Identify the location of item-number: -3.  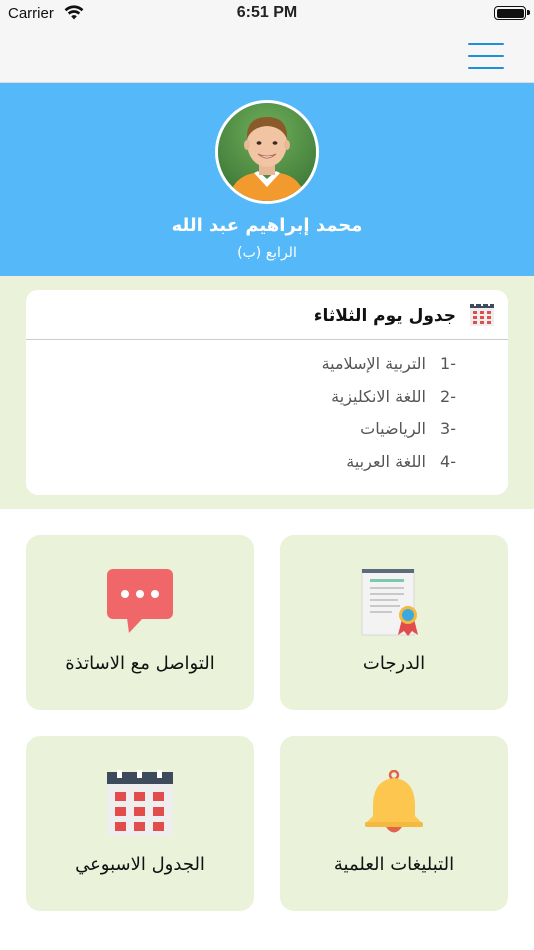
(448, 428).